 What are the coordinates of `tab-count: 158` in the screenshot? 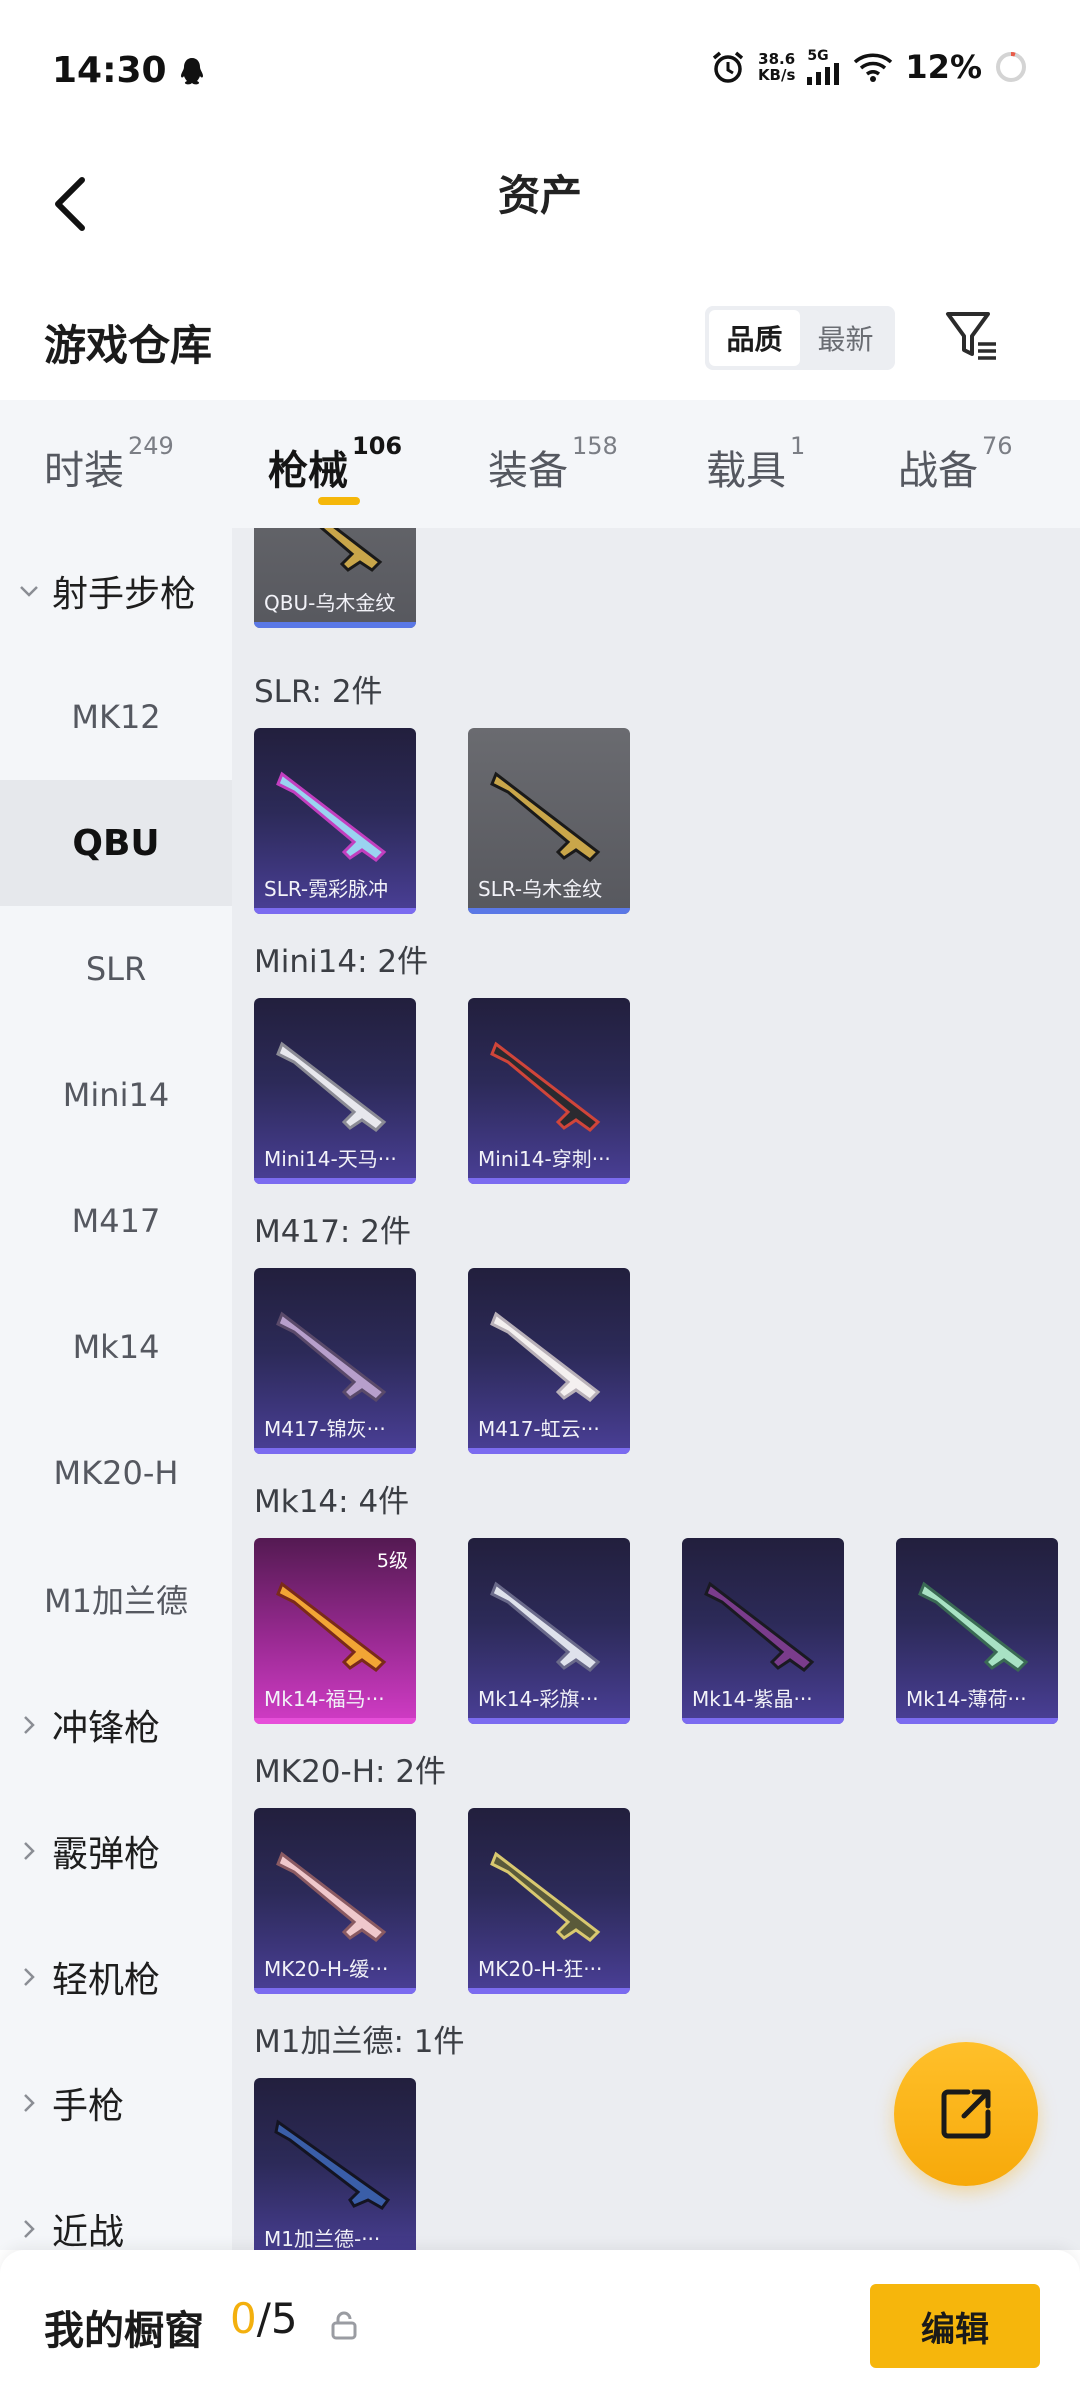 It's located at (595, 446).